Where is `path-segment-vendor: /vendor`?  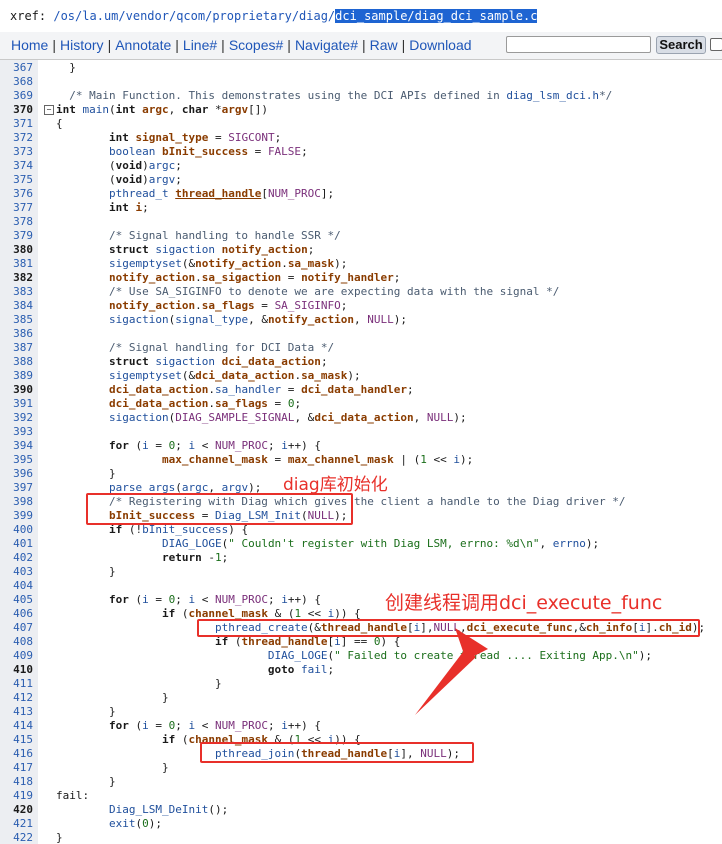 path-segment-vendor: /vendor is located at coordinates (143, 16).